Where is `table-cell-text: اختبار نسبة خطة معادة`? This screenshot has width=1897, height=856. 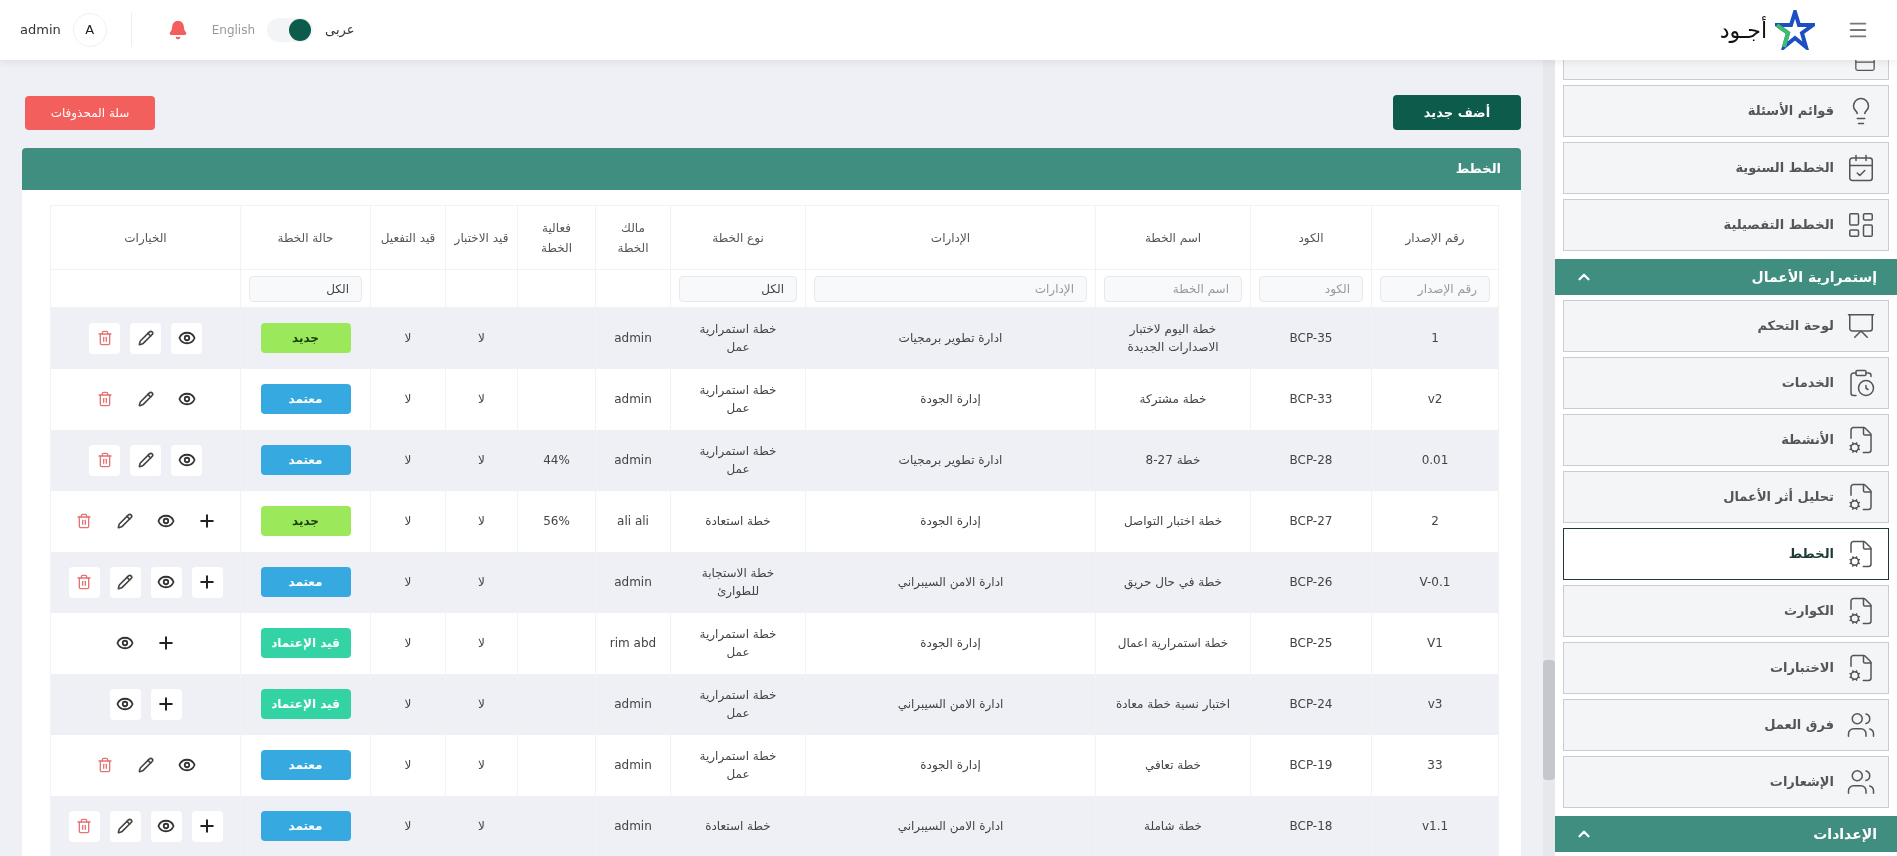 table-cell-text: اختبار نسبة خطة معادة is located at coordinates (1173, 704).